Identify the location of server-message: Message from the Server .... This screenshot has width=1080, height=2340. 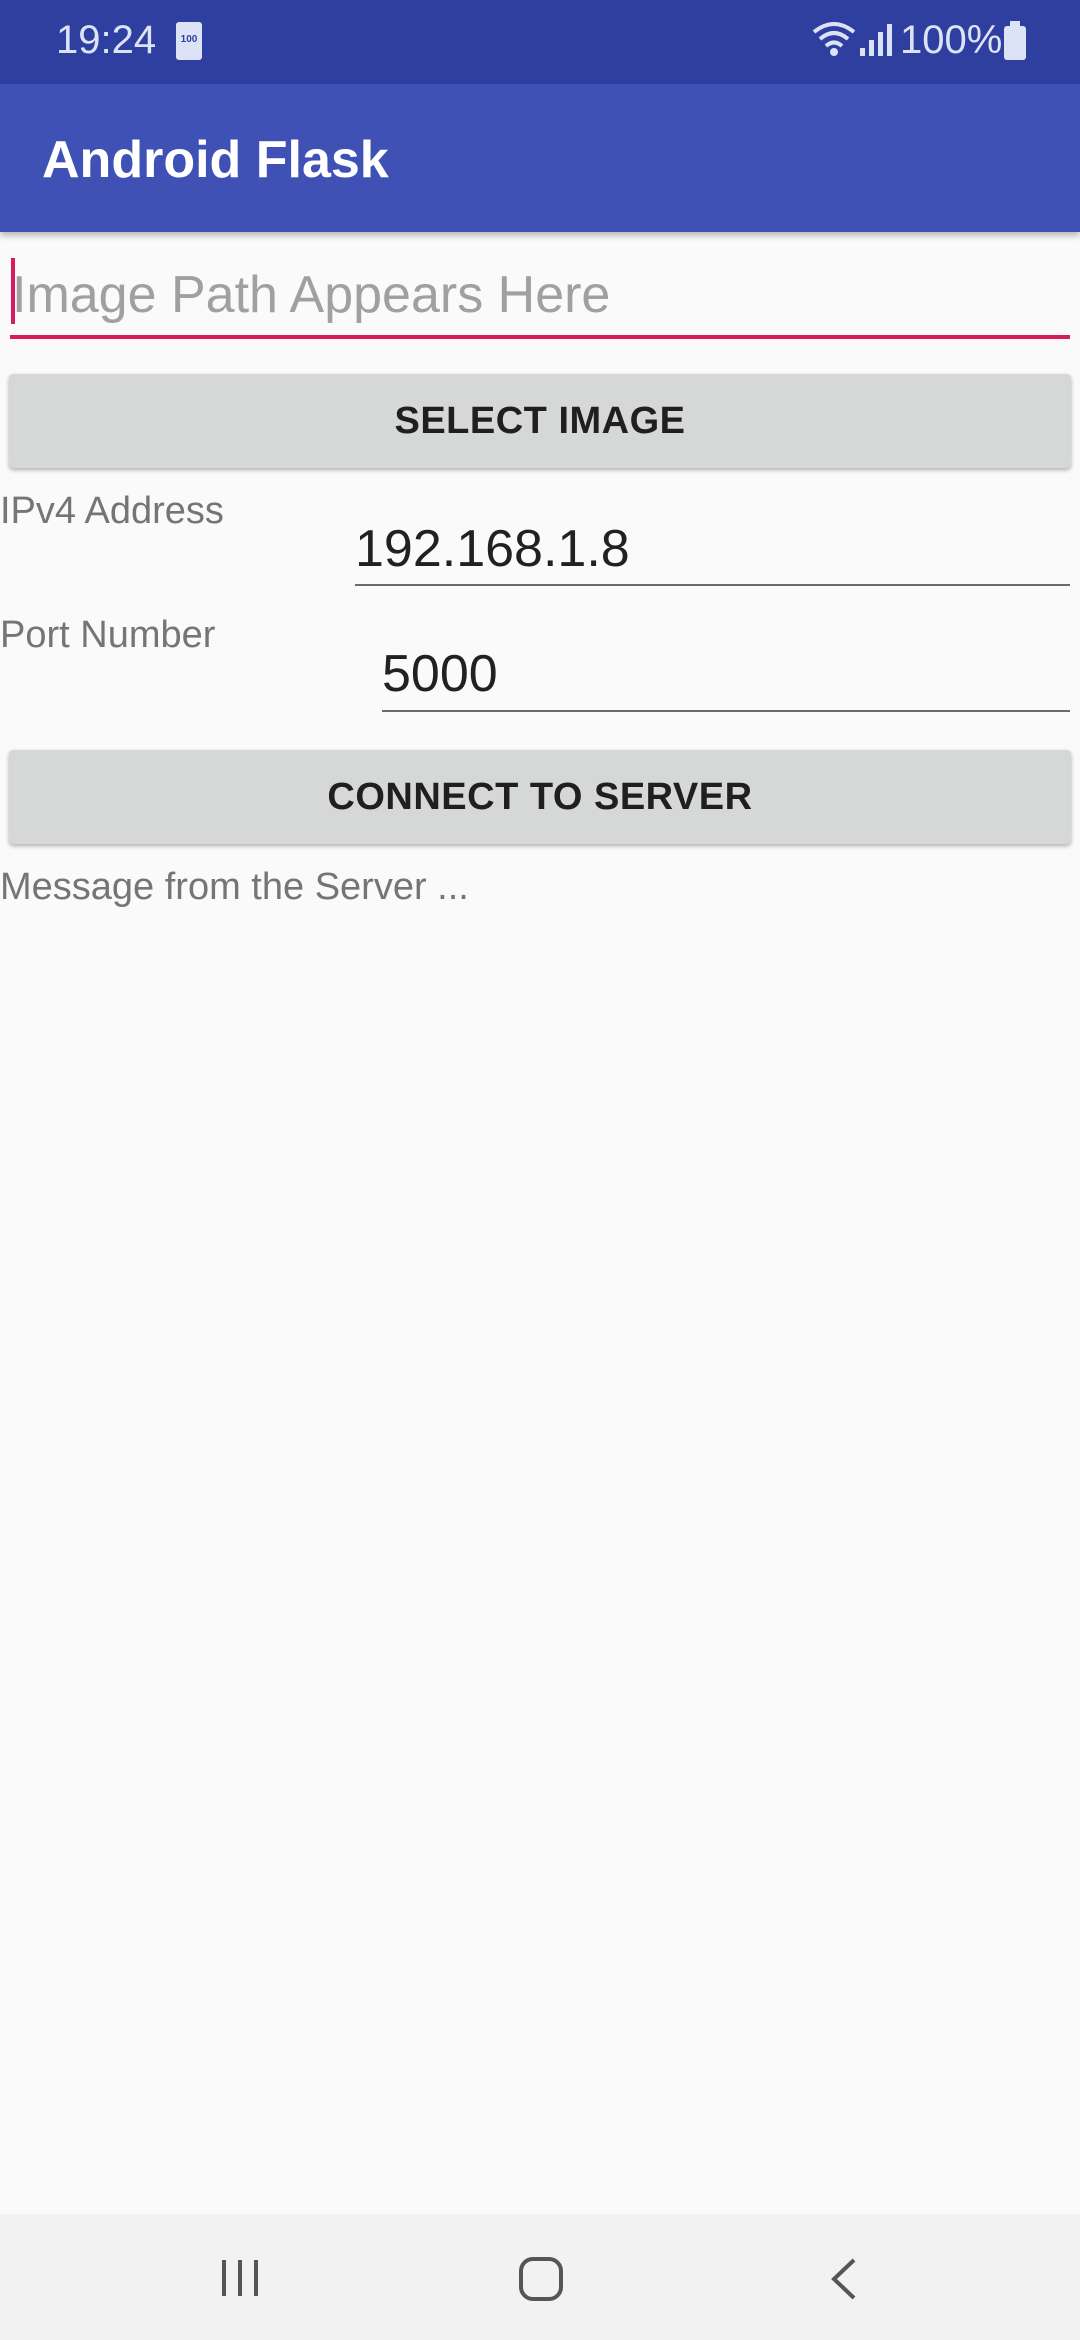
(234, 887).